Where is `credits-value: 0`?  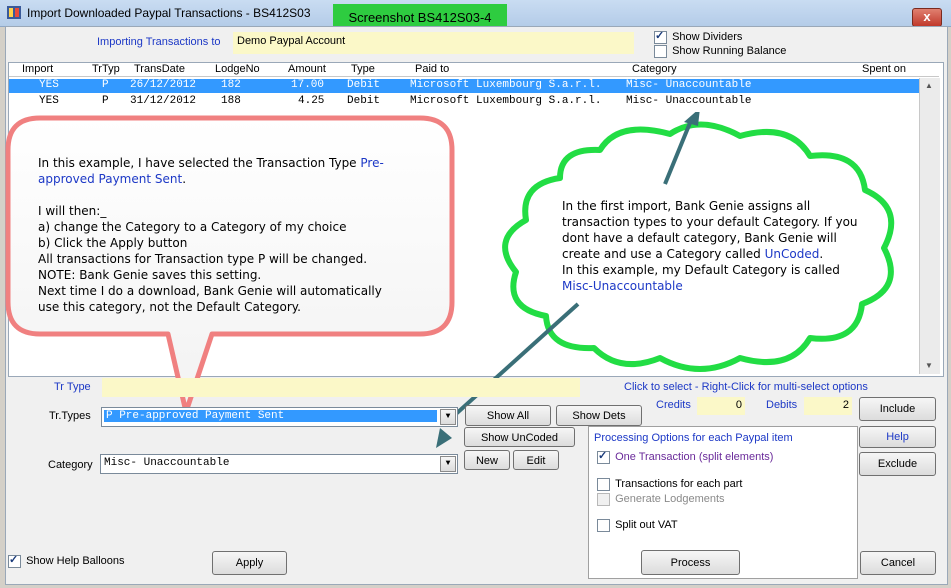 credits-value: 0 is located at coordinates (738, 405).